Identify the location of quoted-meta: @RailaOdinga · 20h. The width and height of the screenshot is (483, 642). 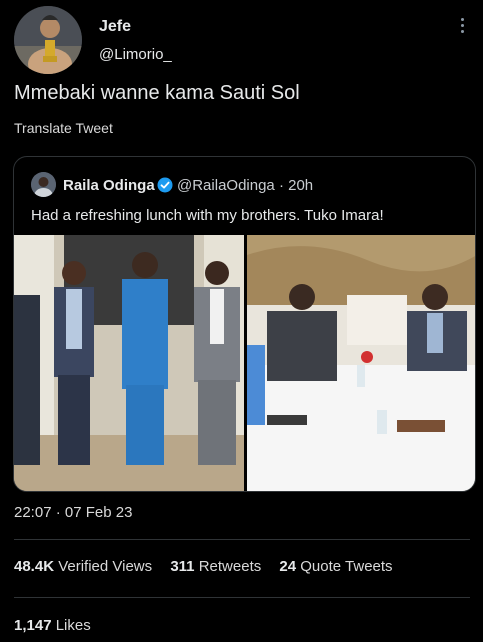
(245, 185).